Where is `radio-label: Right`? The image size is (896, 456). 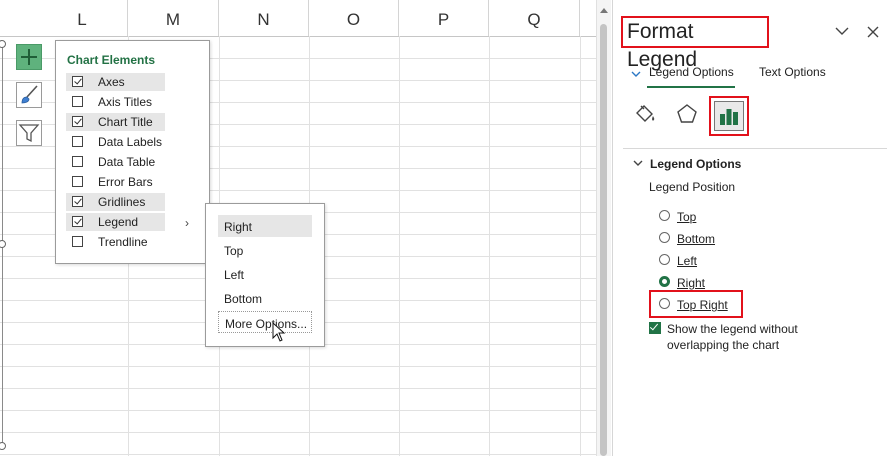 radio-label: Right is located at coordinates (691, 283).